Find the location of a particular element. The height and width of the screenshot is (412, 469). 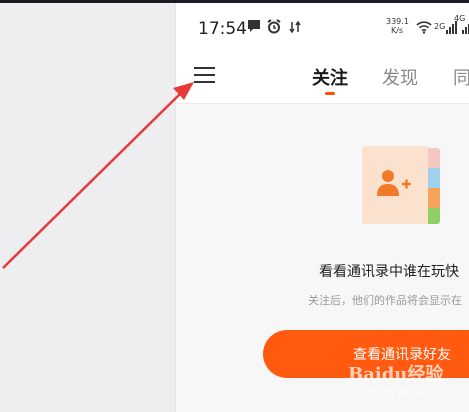

watermark-brand: Baidu经验 is located at coordinates (396, 374).